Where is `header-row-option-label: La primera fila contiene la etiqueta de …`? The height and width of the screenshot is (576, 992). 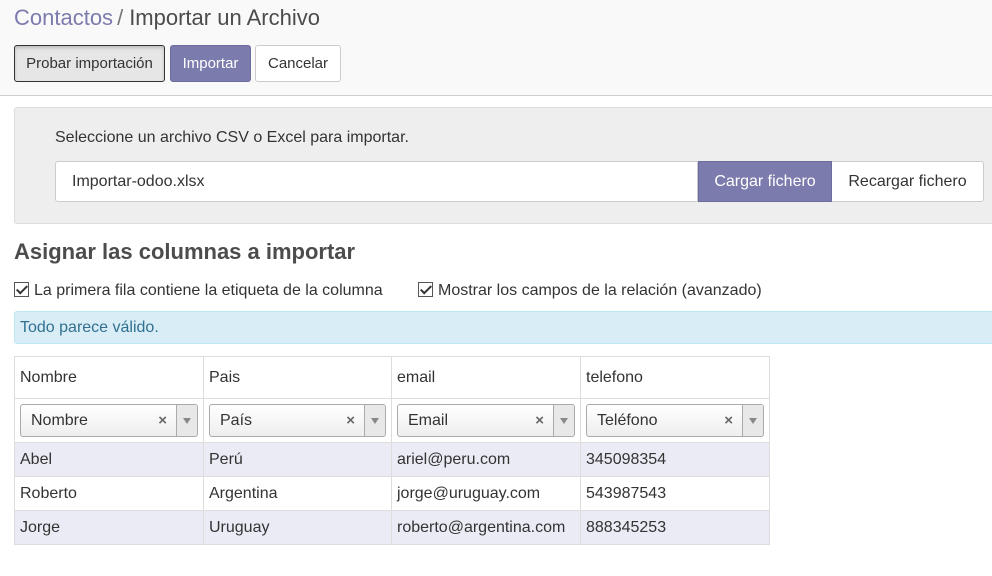
header-row-option-label: La primera fila contiene la etiqueta de … is located at coordinates (208, 290).